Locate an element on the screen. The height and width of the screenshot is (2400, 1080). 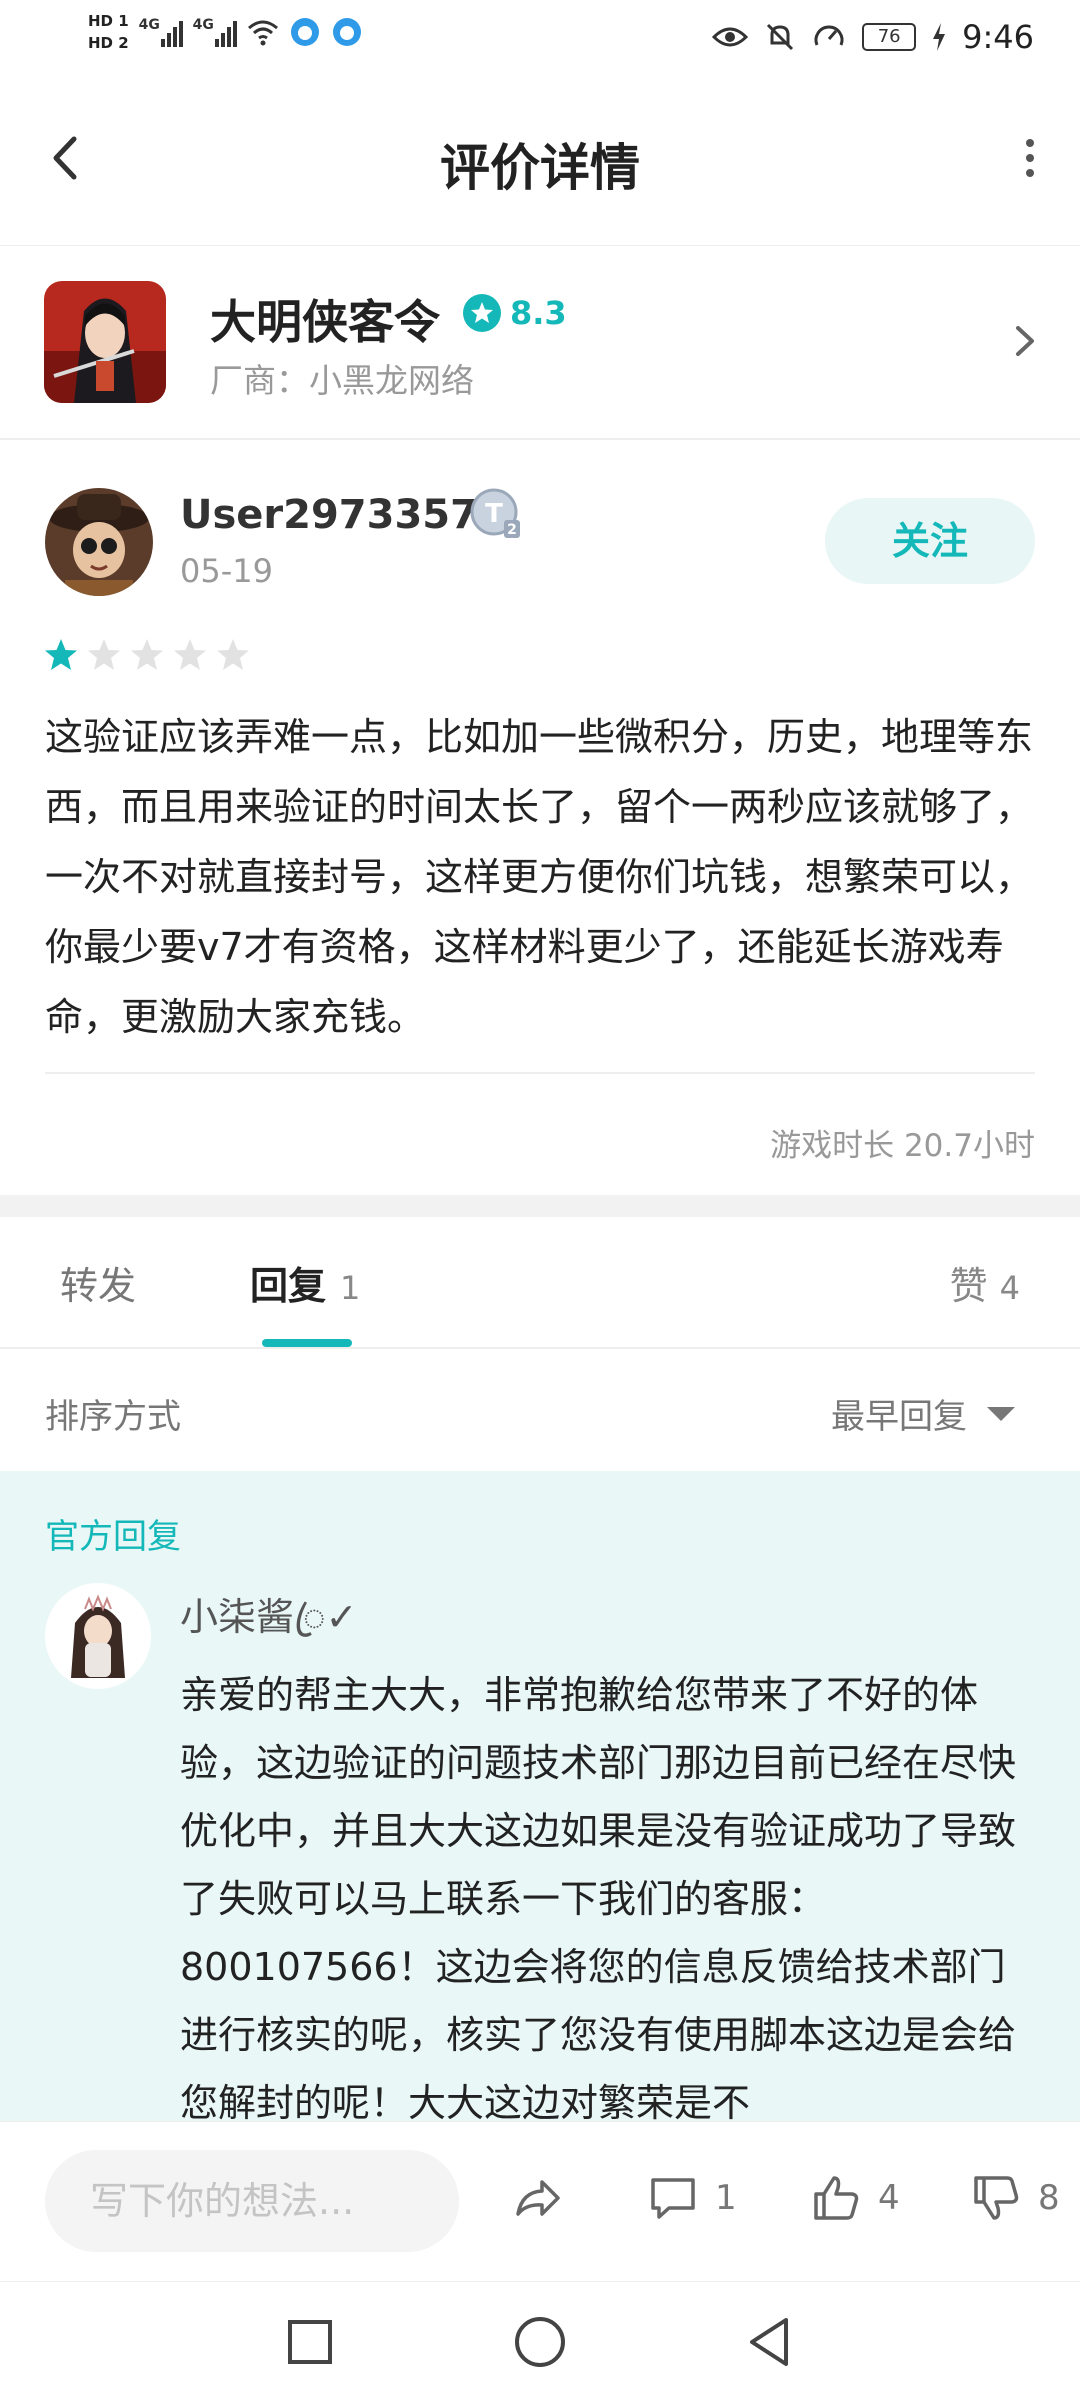
tab-like: 赞4 is located at coordinates (985, 1282).